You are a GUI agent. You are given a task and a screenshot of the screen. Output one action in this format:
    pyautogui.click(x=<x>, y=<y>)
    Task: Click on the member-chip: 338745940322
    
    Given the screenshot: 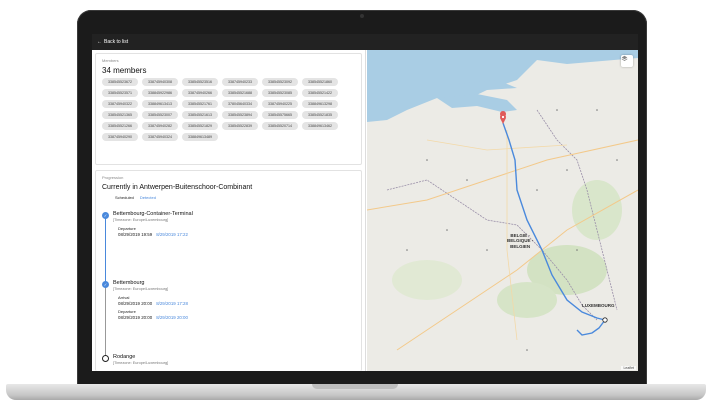 What is the action you would take?
    pyautogui.click(x=120, y=104)
    